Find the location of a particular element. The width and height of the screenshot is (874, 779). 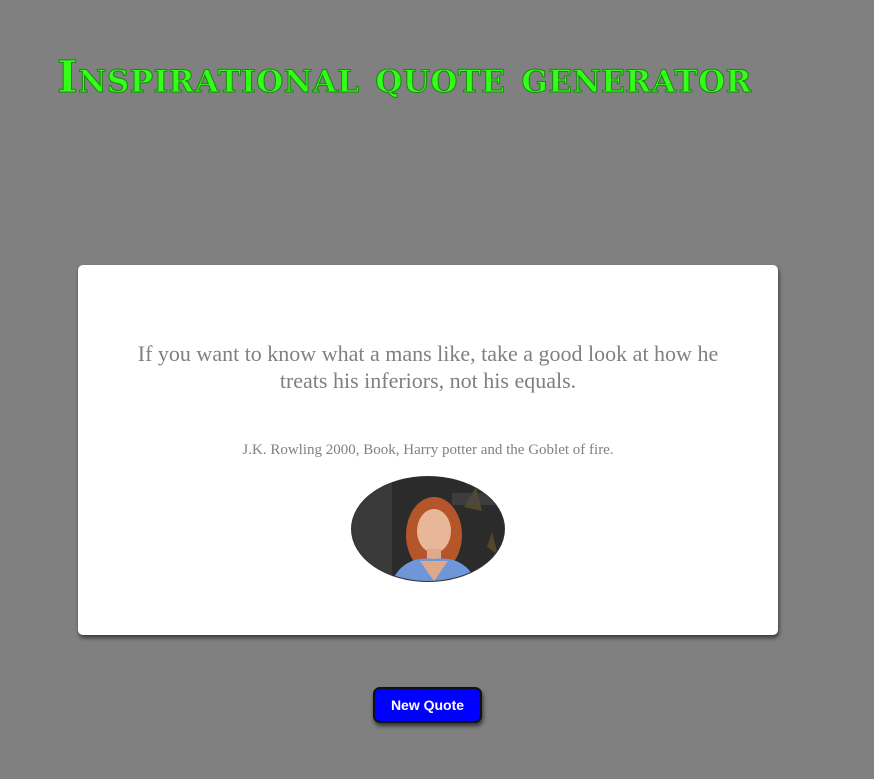

author-portrait-image is located at coordinates (428, 529).